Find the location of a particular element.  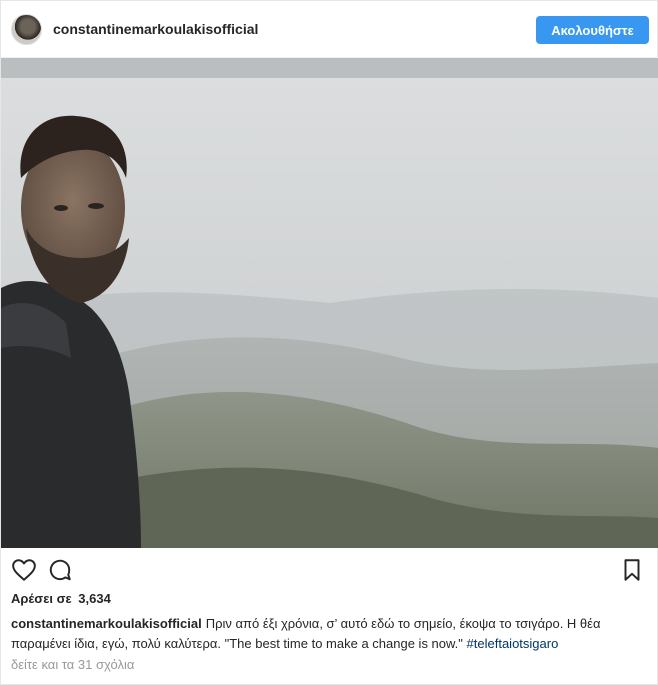

avatar is located at coordinates (26, 29).